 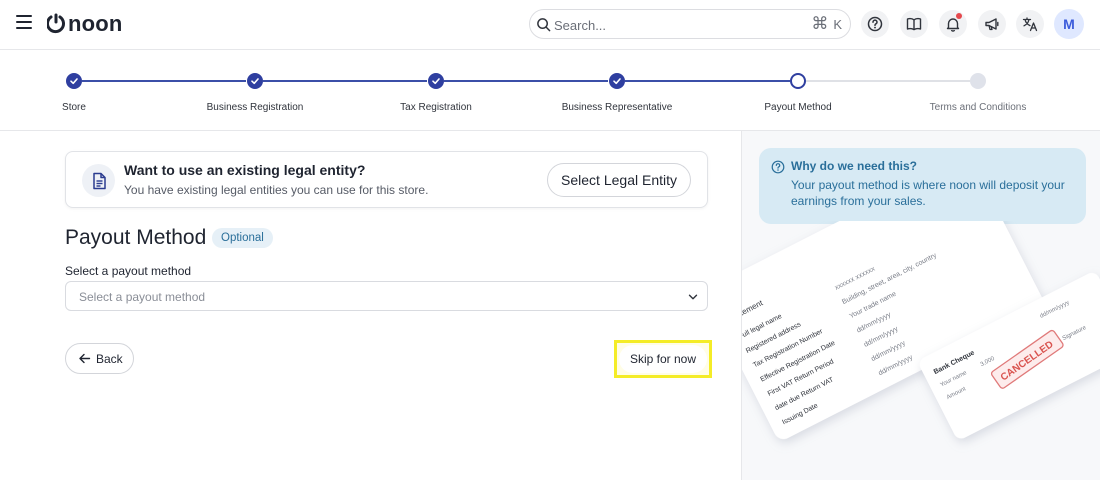 What do you see at coordinates (1069, 24) in the screenshot?
I see `user-avatar: M` at bounding box center [1069, 24].